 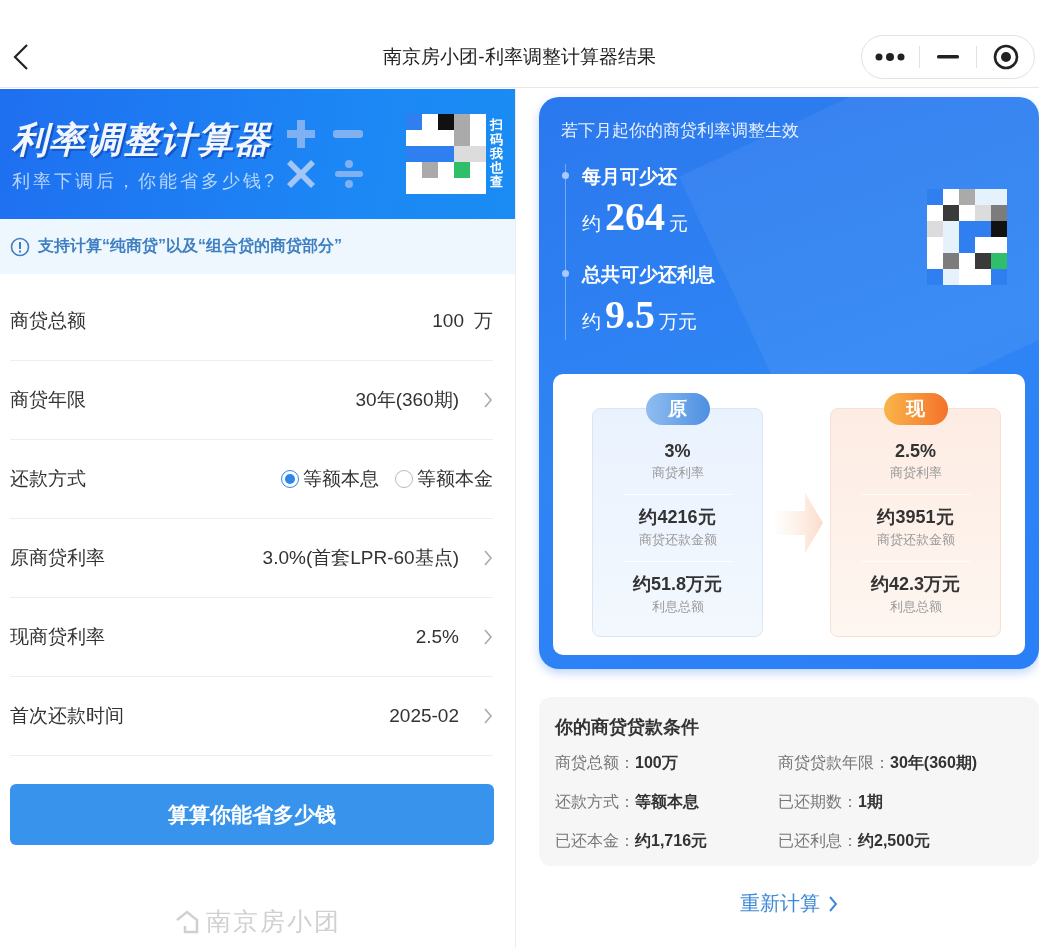 I want to click on select-value: 2025-02, so click(x=424, y=716).